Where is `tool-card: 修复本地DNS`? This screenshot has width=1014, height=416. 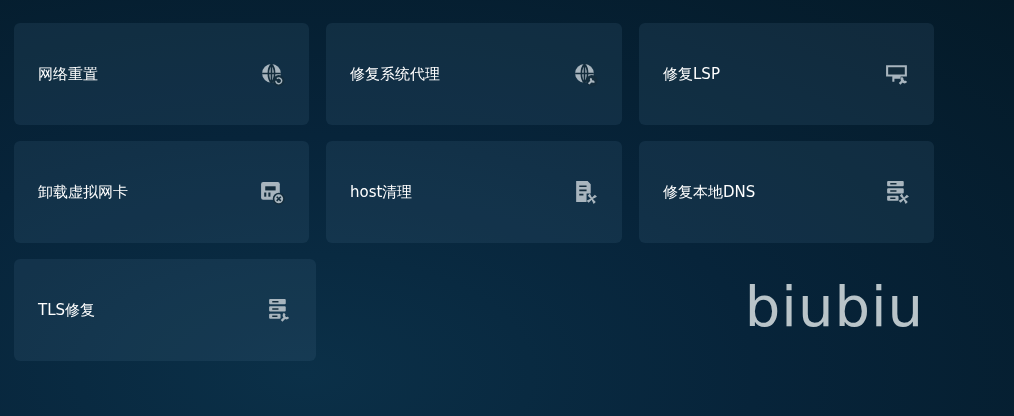 tool-card: 修复本地DNS is located at coordinates (786, 192).